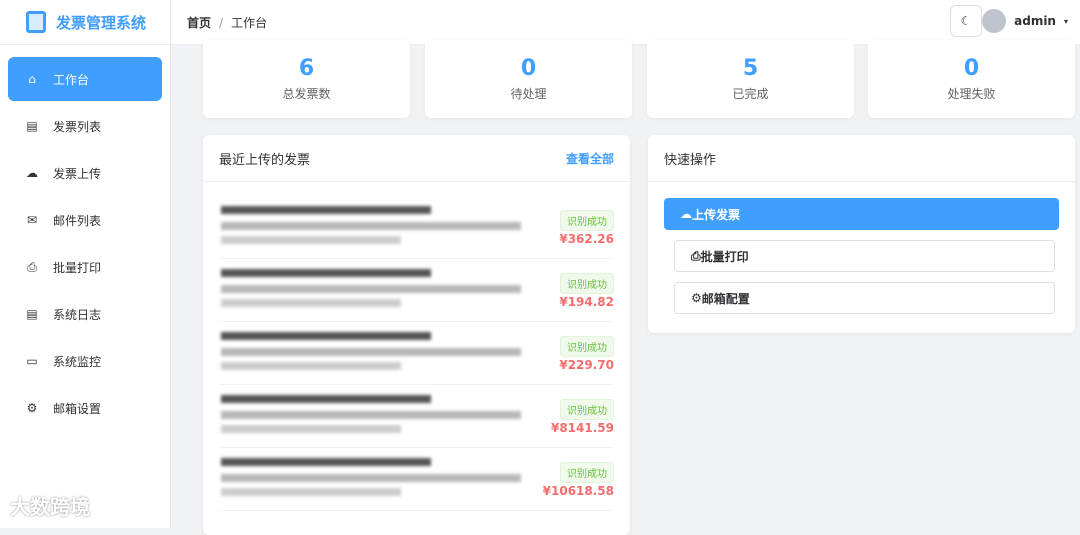  I want to click on button-label: 上传发票, so click(716, 214).